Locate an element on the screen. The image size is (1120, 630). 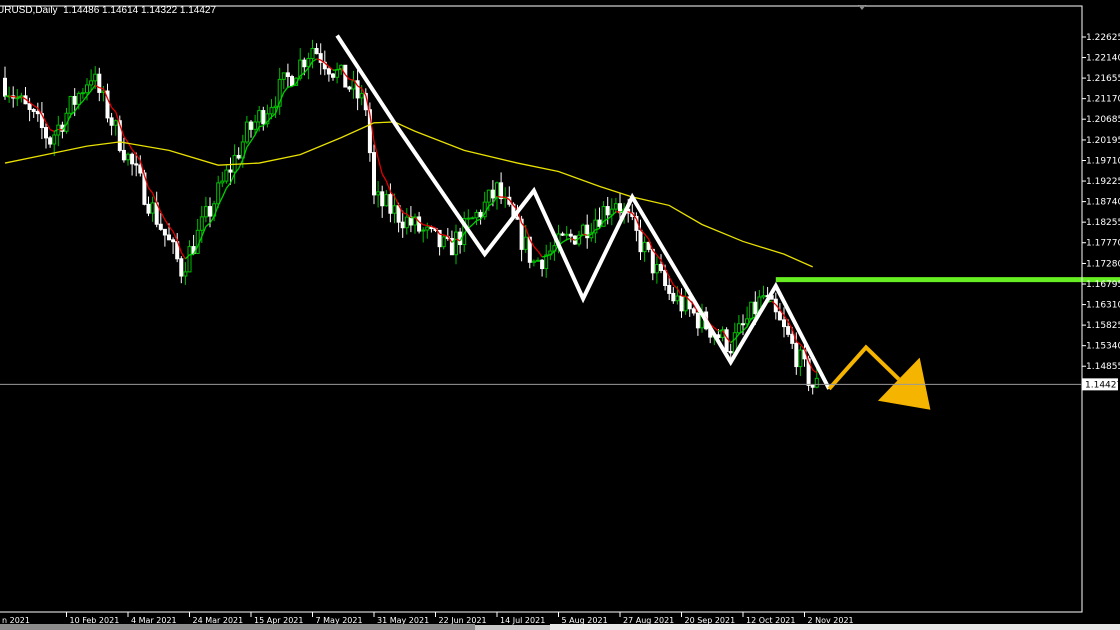
y-tick-label: 1.20685 is located at coordinates (1103, 120).